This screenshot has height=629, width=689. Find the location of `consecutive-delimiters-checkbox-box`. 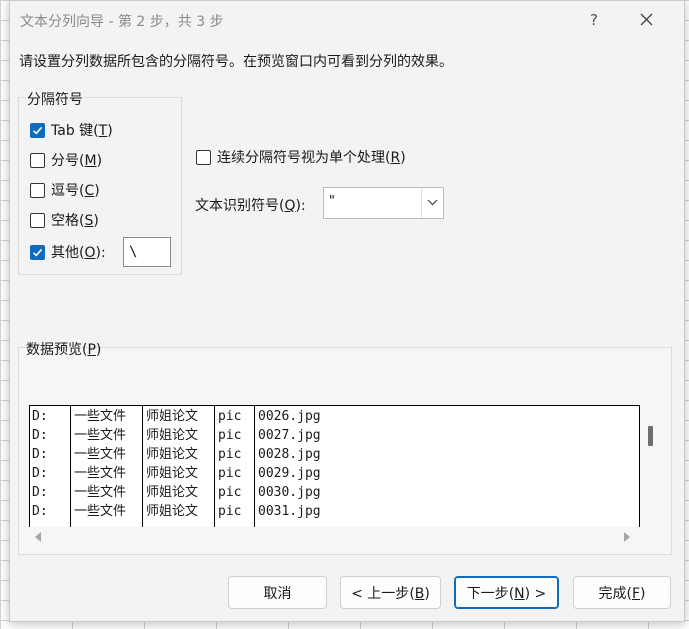

consecutive-delimiters-checkbox-box is located at coordinates (203, 157).